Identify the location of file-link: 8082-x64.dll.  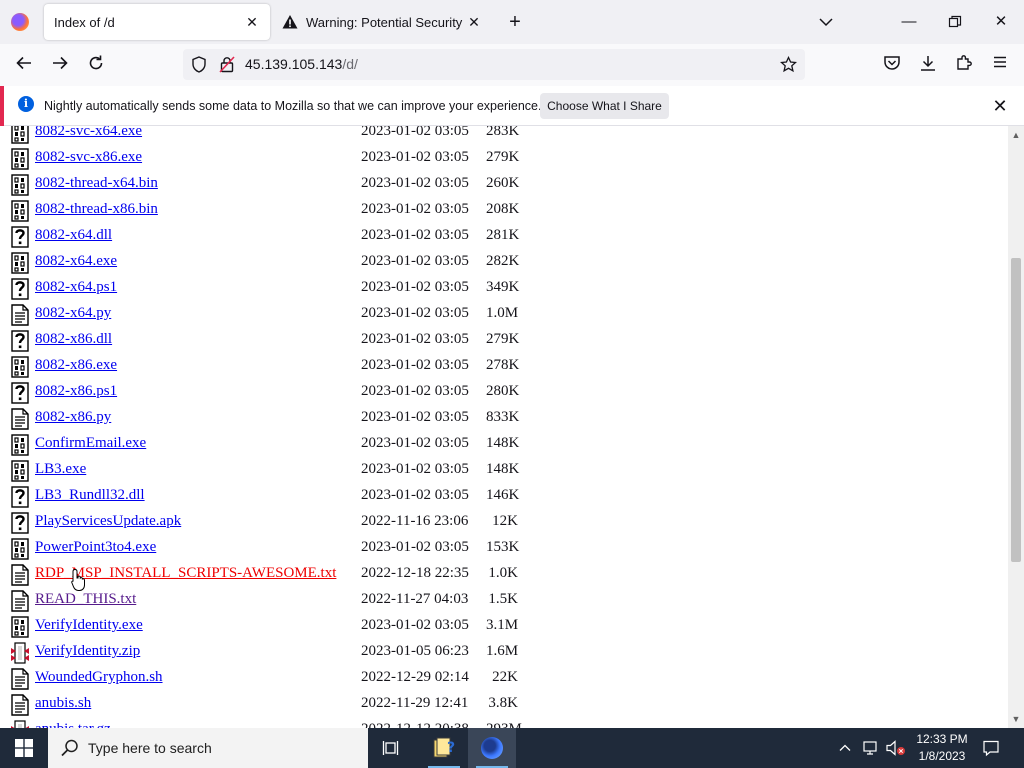
(73, 235).